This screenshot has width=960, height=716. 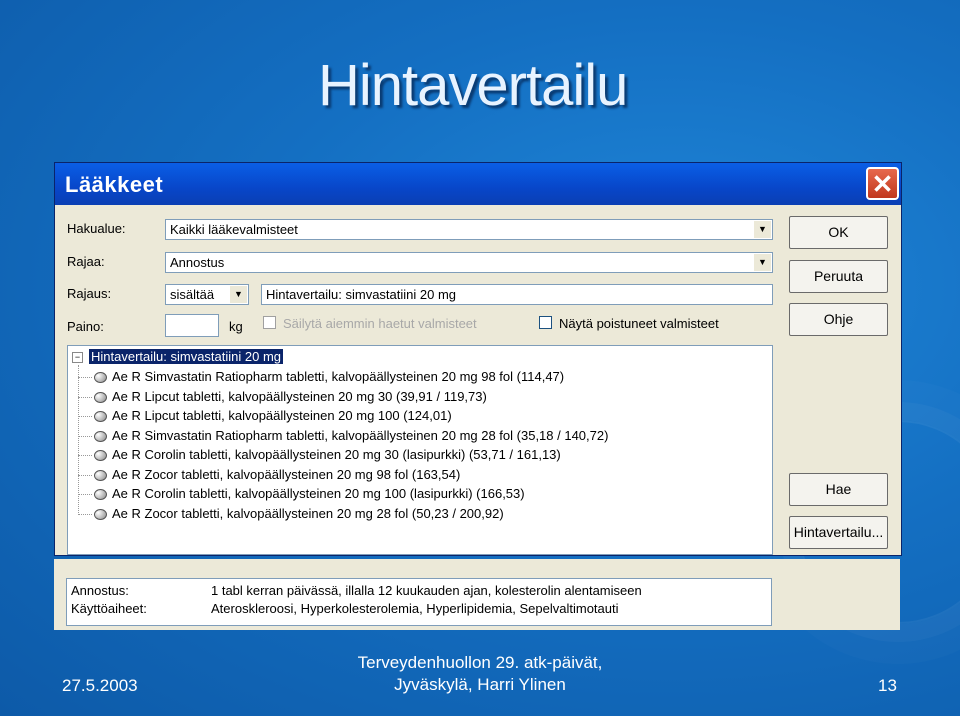 What do you see at coordinates (197, 262) in the screenshot?
I see `rajaa-value: Annostus` at bounding box center [197, 262].